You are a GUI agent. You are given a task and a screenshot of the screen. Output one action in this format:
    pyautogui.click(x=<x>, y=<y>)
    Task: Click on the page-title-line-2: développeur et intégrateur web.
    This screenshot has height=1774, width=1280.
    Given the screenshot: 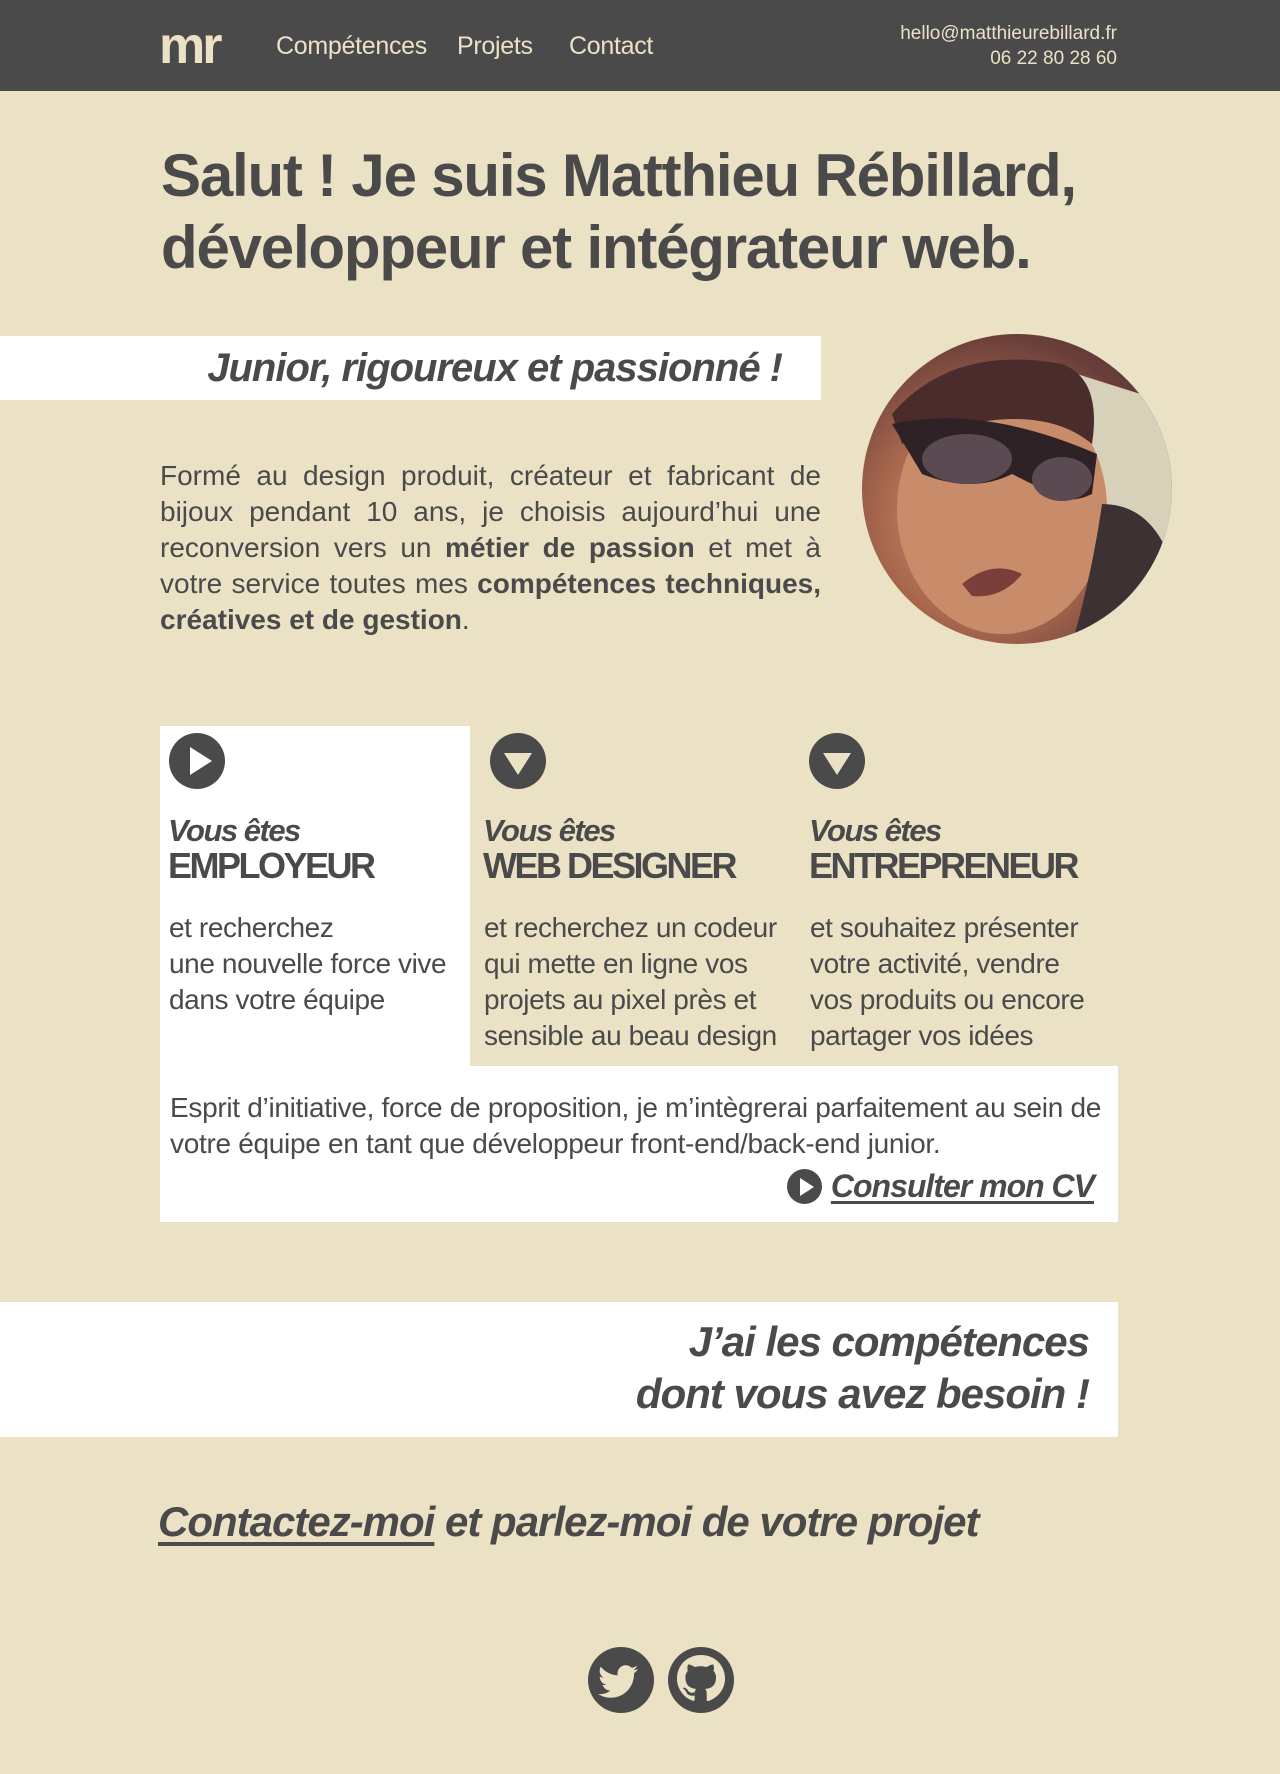 What is the action you would take?
    pyautogui.click(x=596, y=247)
    